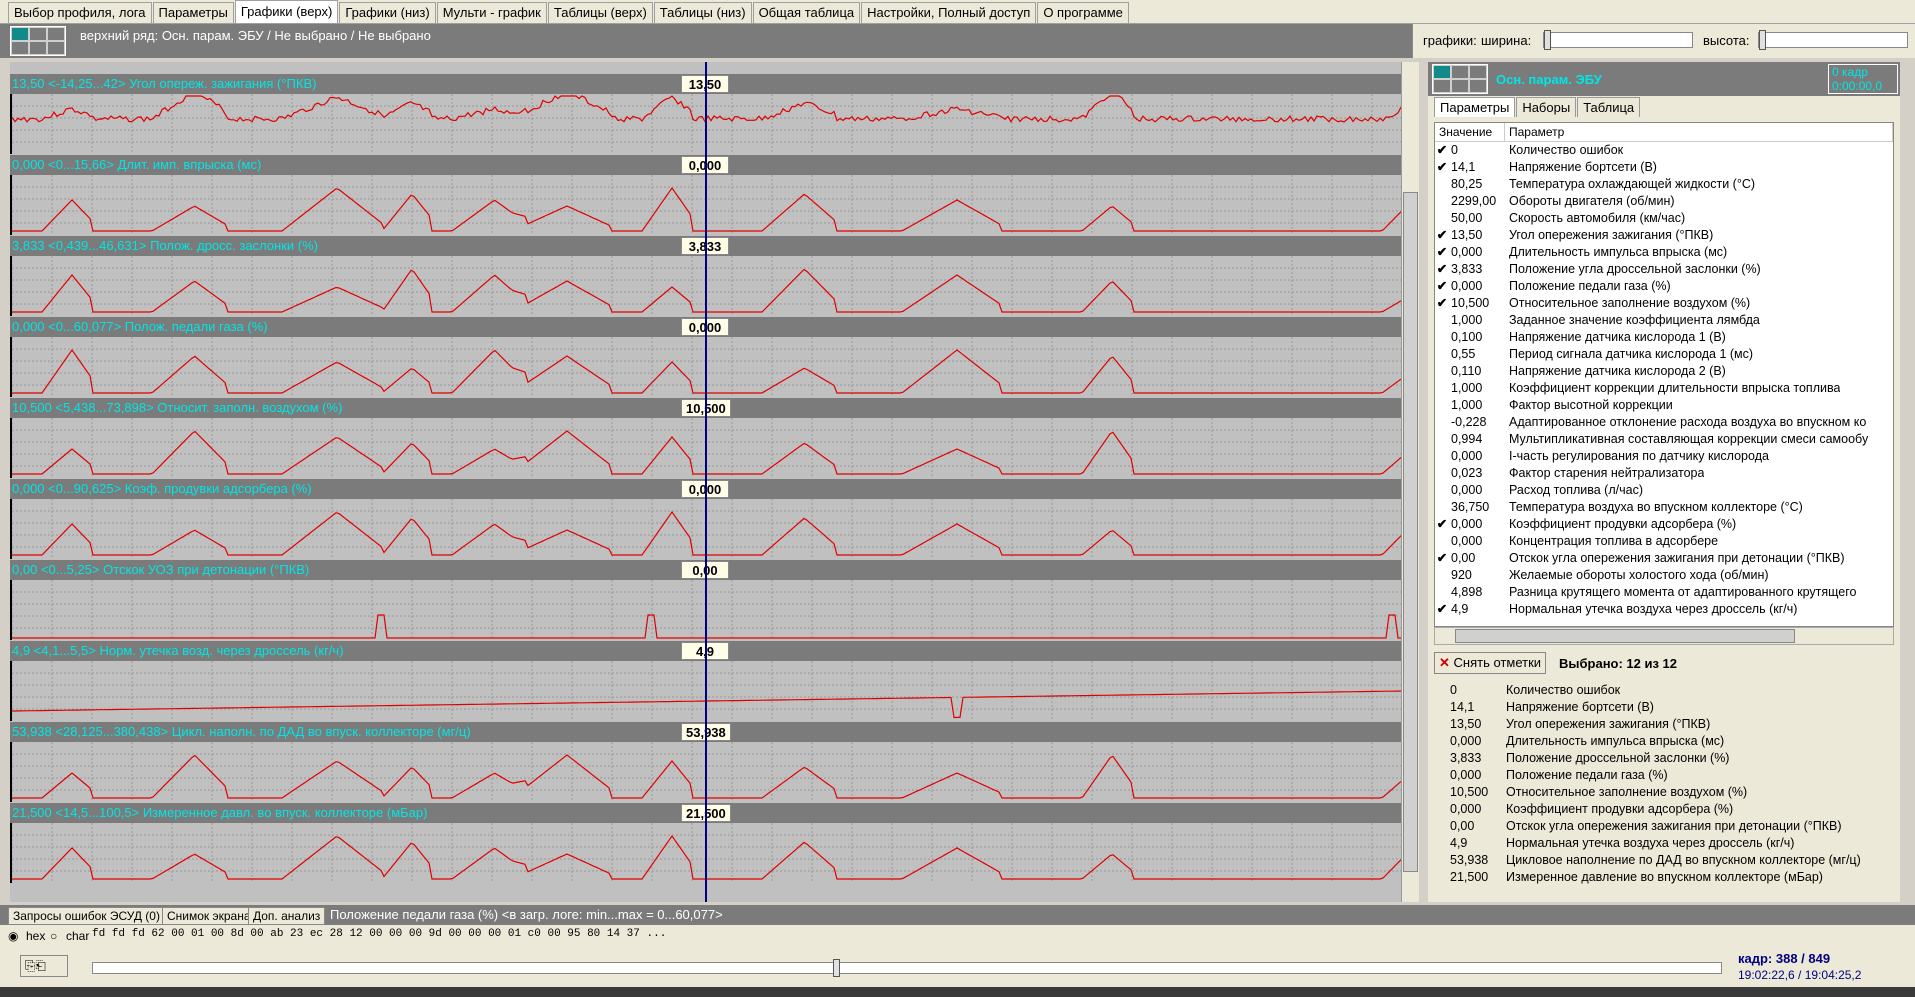 The height and width of the screenshot is (997, 1915). I want to click on tab-5: Таблицы (верх), so click(600, 12).